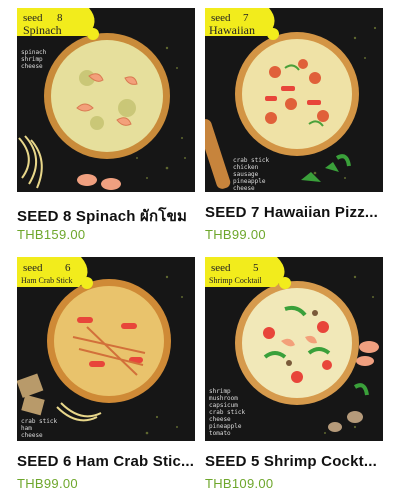 The height and width of the screenshot is (491, 400). What do you see at coordinates (232, 30) in the screenshot?
I see `label-variety: Hawaiian` at bounding box center [232, 30].